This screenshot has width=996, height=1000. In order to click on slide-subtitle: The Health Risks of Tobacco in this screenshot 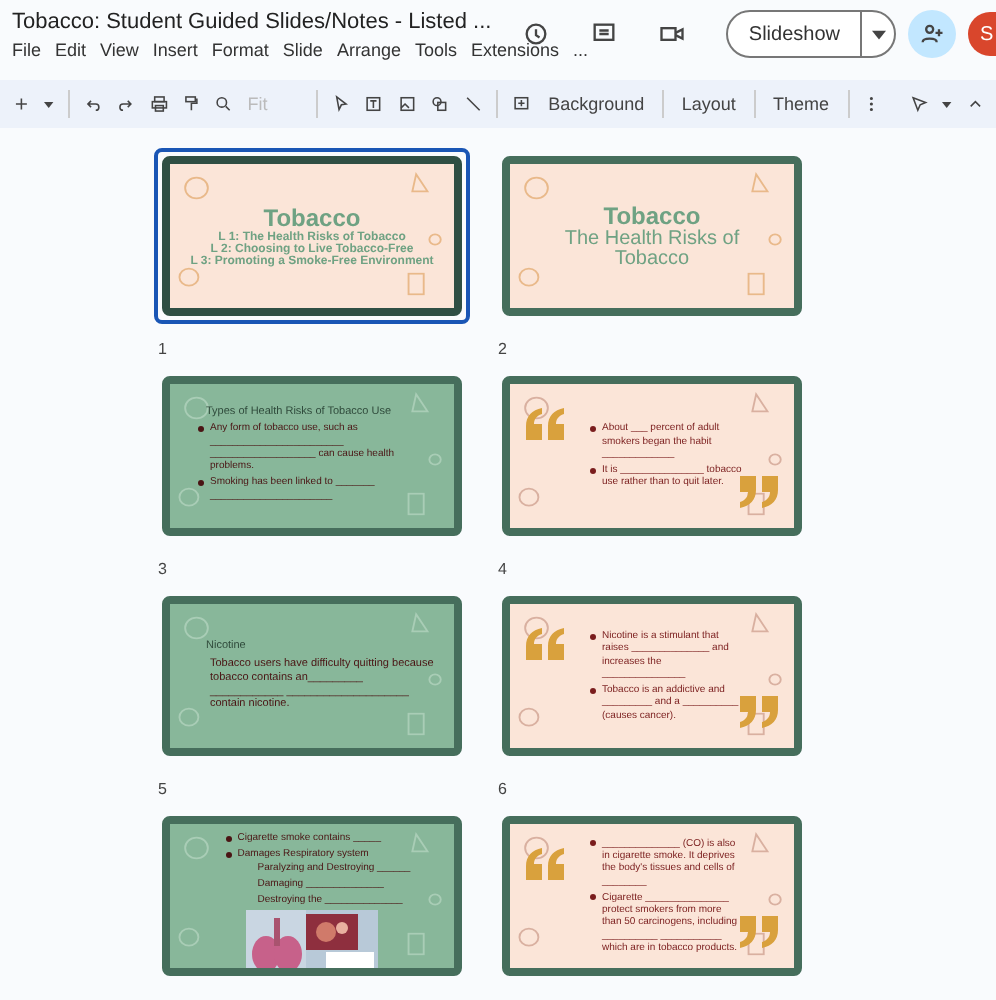, I will do `click(652, 250)`.